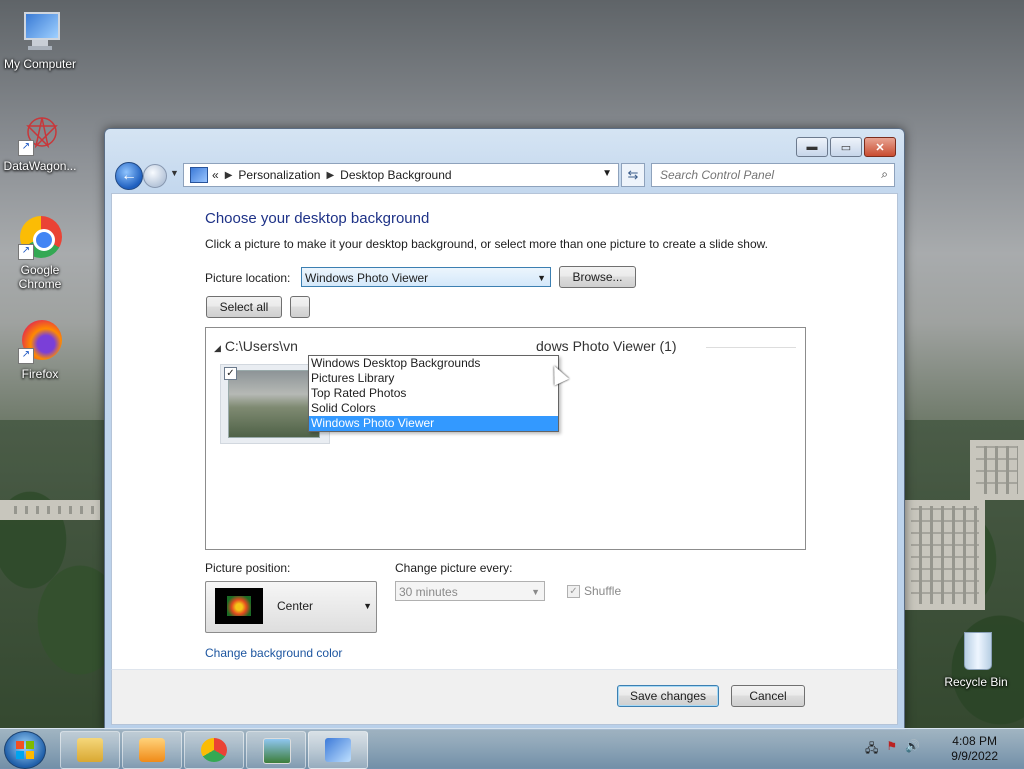  I want to click on shuffle-option: ✓ Shuffle, so click(594, 591).